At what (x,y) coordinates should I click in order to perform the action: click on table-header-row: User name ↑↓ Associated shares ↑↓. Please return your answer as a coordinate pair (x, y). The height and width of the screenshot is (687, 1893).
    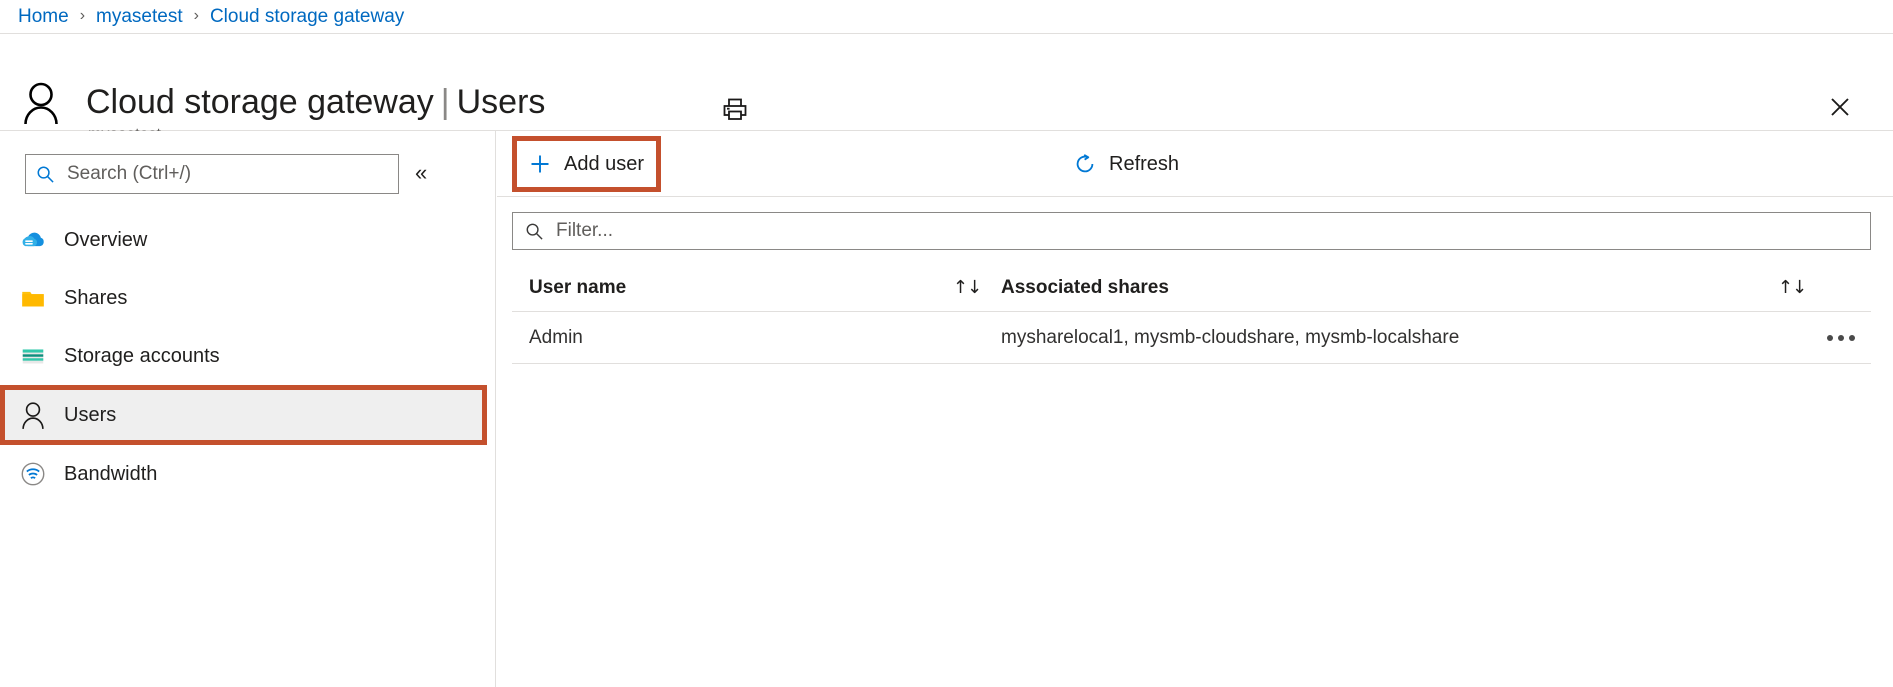
    Looking at the image, I should click on (1191, 288).